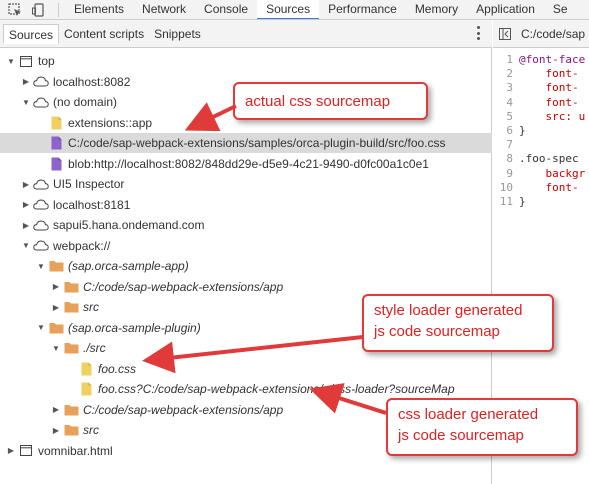 This screenshot has height=484, width=589. I want to click on tab-performance: Performance, so click(362, 9).